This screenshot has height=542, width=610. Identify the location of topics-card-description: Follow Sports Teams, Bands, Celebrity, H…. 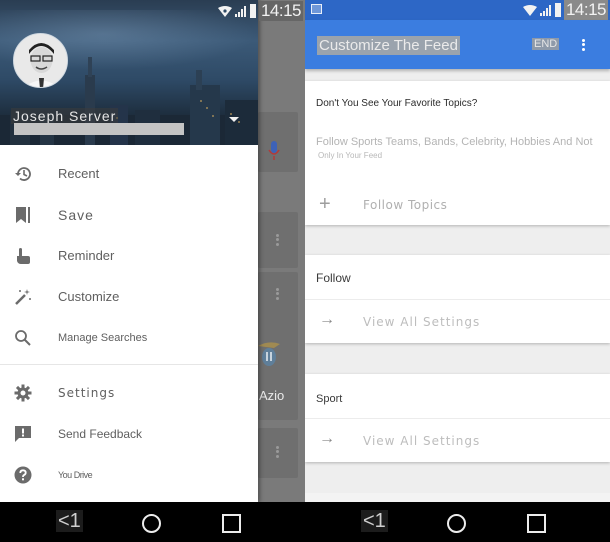
(454, 142).